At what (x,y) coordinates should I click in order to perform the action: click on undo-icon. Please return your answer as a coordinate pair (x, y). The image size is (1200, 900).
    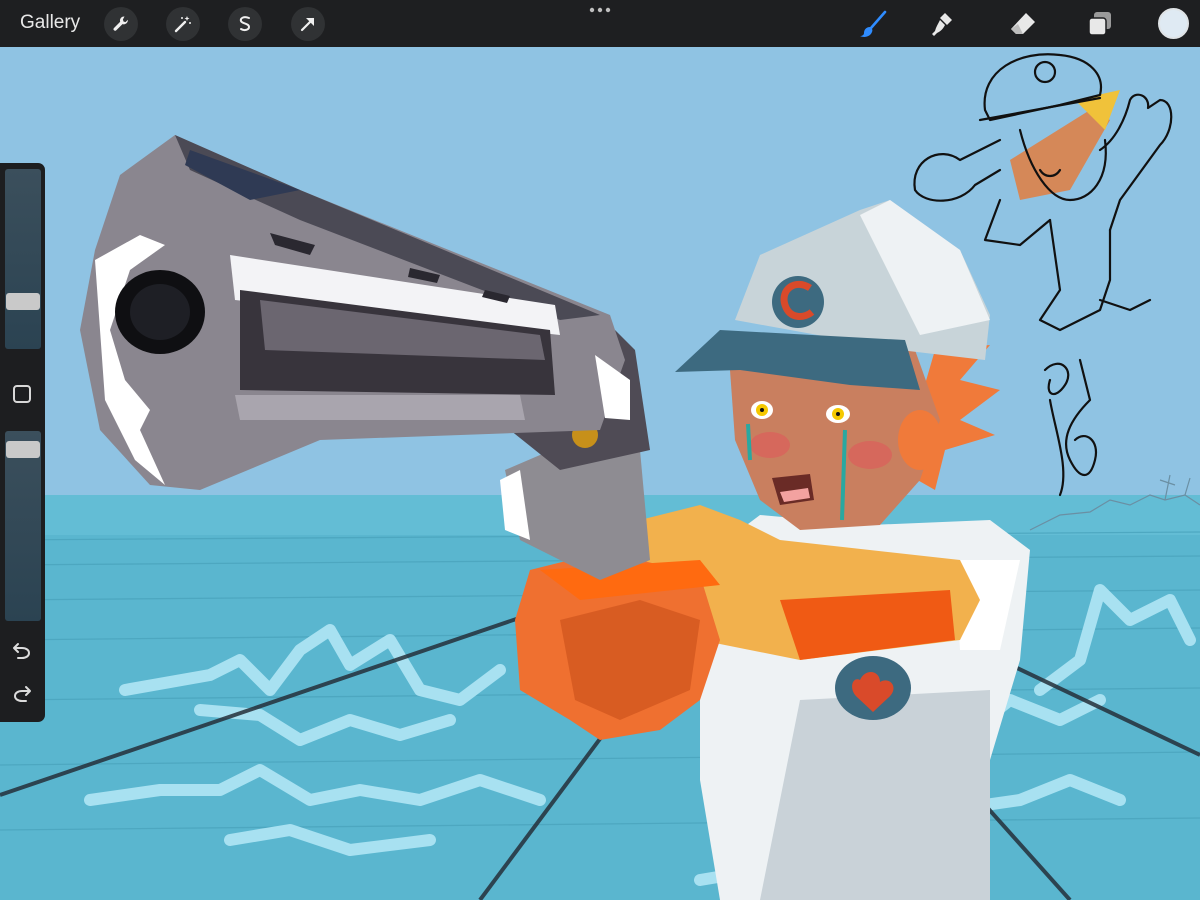
    Looking at the image, I should click on (22, 651).